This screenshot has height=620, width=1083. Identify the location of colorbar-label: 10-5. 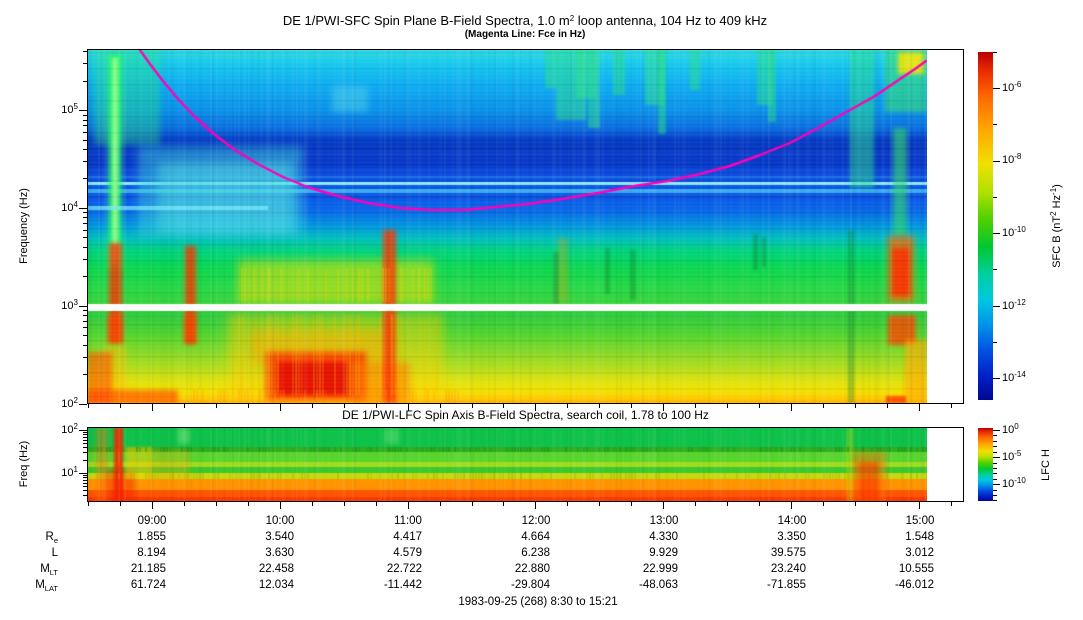
(1022, 456).